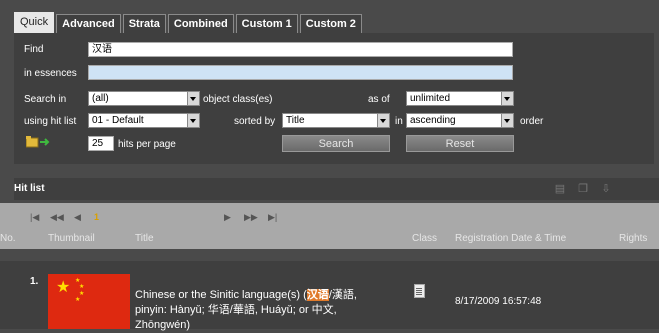 This screenshot has width=659, height=333. What do you see at coordinates (583, 189) in the screenshot?
I see `copy-icon: ❐` at bounding box center [583, 189].